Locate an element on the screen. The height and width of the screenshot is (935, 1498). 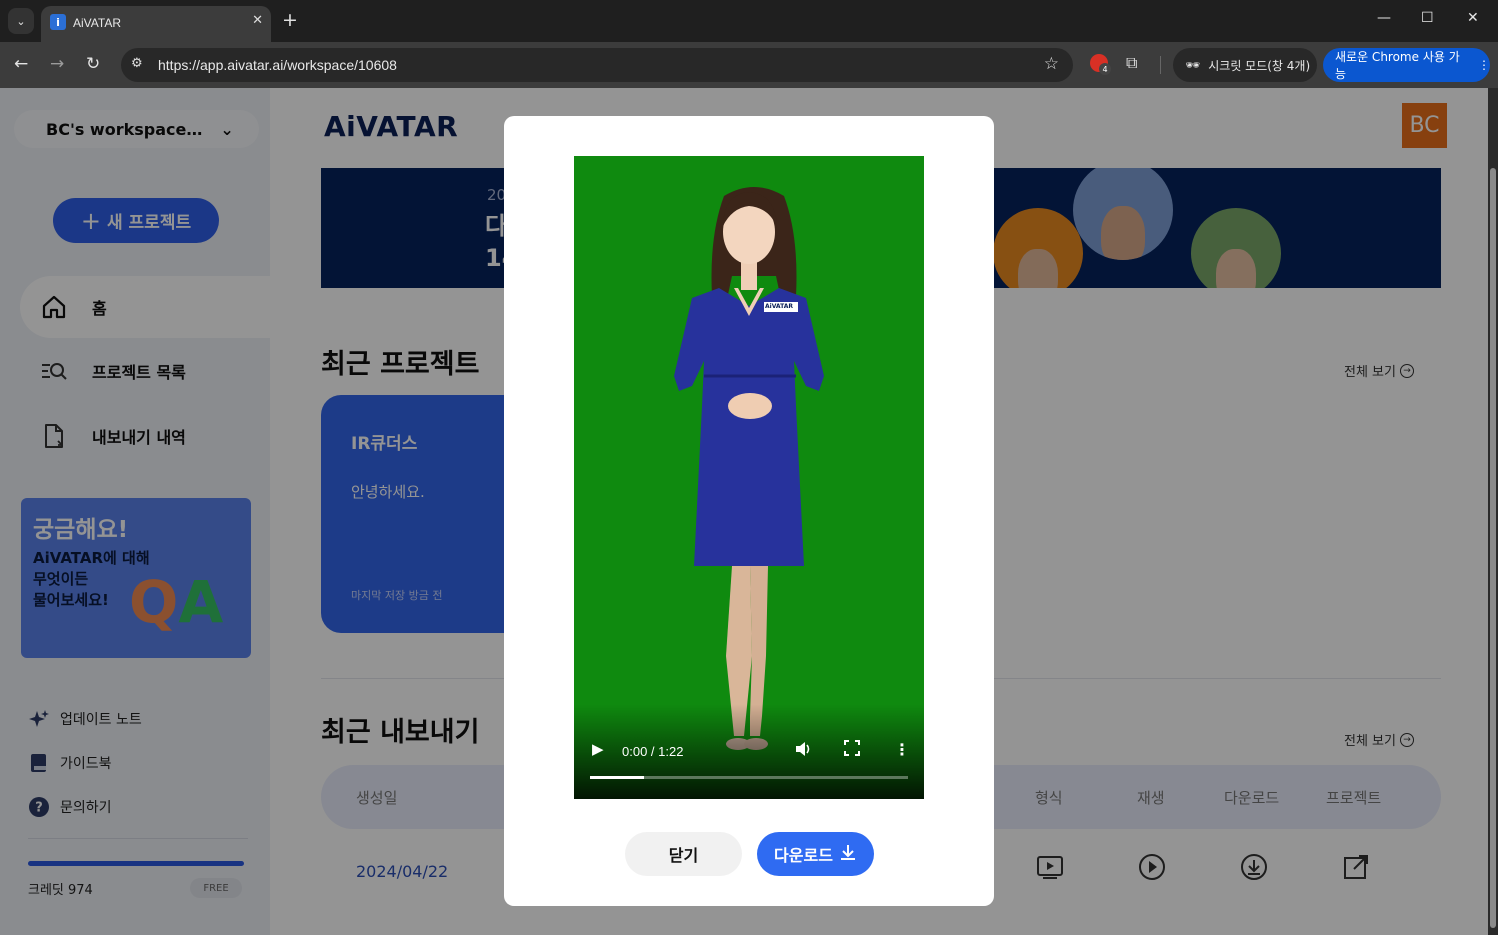
volume-icon is located at coordinates (803, 751).